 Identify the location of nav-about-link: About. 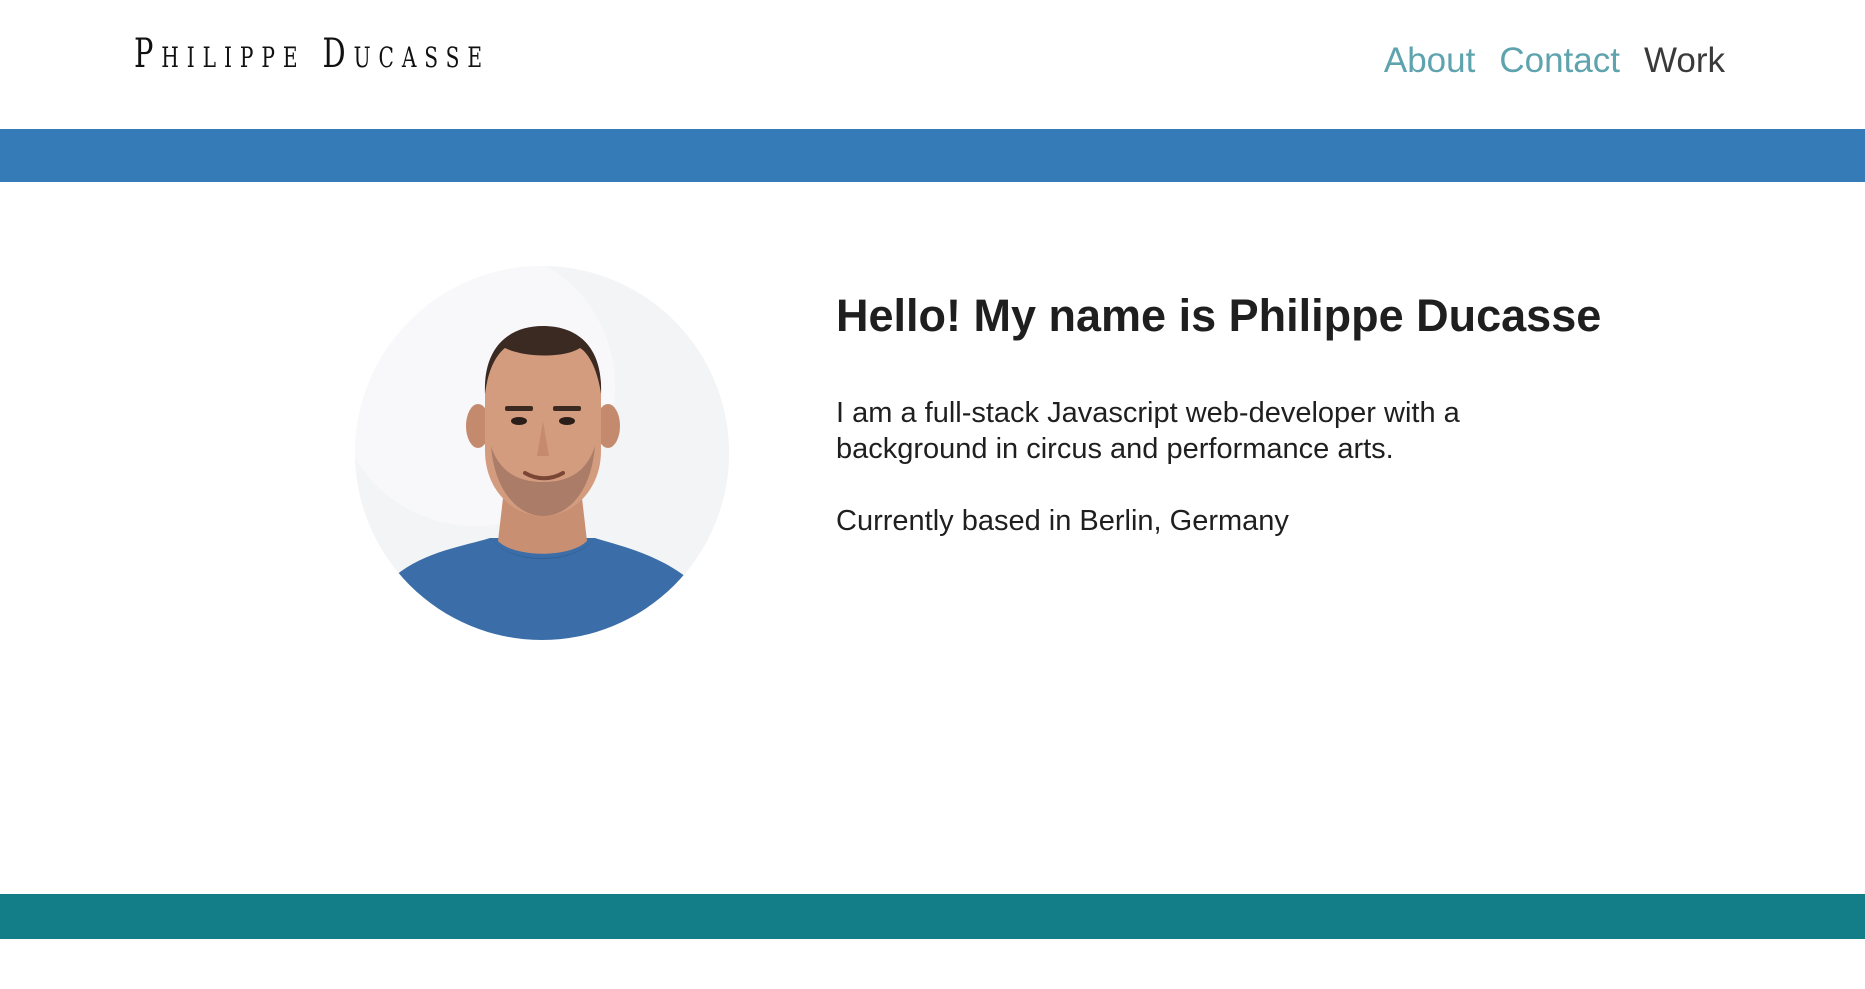
(1429, 61).